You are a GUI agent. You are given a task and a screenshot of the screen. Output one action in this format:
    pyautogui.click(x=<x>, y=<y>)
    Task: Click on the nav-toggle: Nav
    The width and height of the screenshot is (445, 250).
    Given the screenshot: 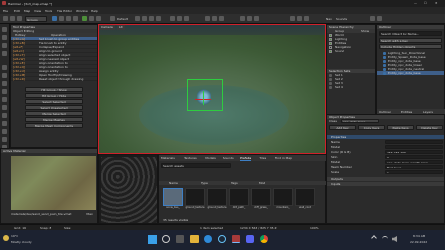 What is the action you would take?
    pyautogui.click(x=329, y=19)
    